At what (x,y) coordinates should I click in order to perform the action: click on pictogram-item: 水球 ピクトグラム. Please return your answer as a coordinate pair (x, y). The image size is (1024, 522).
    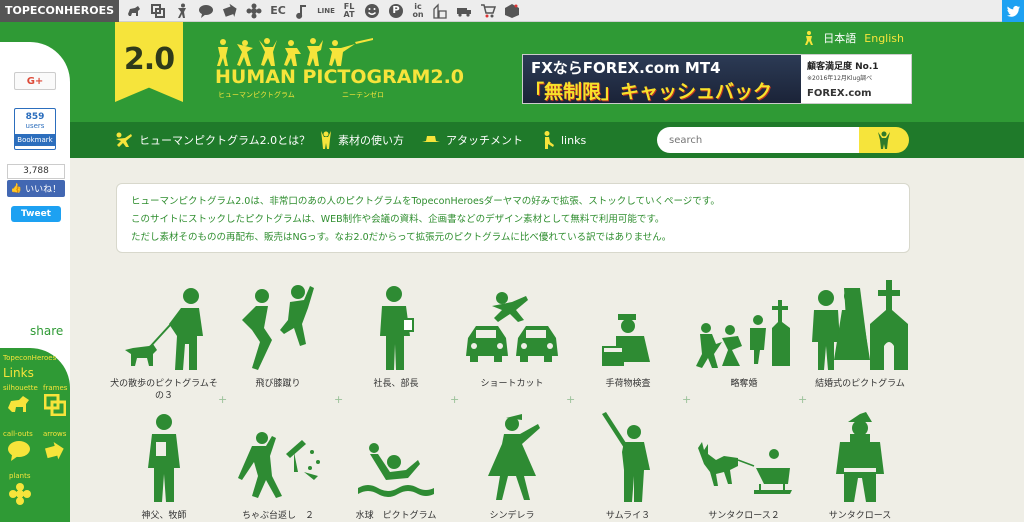
    Looking at the image, I should click on (396, 467).